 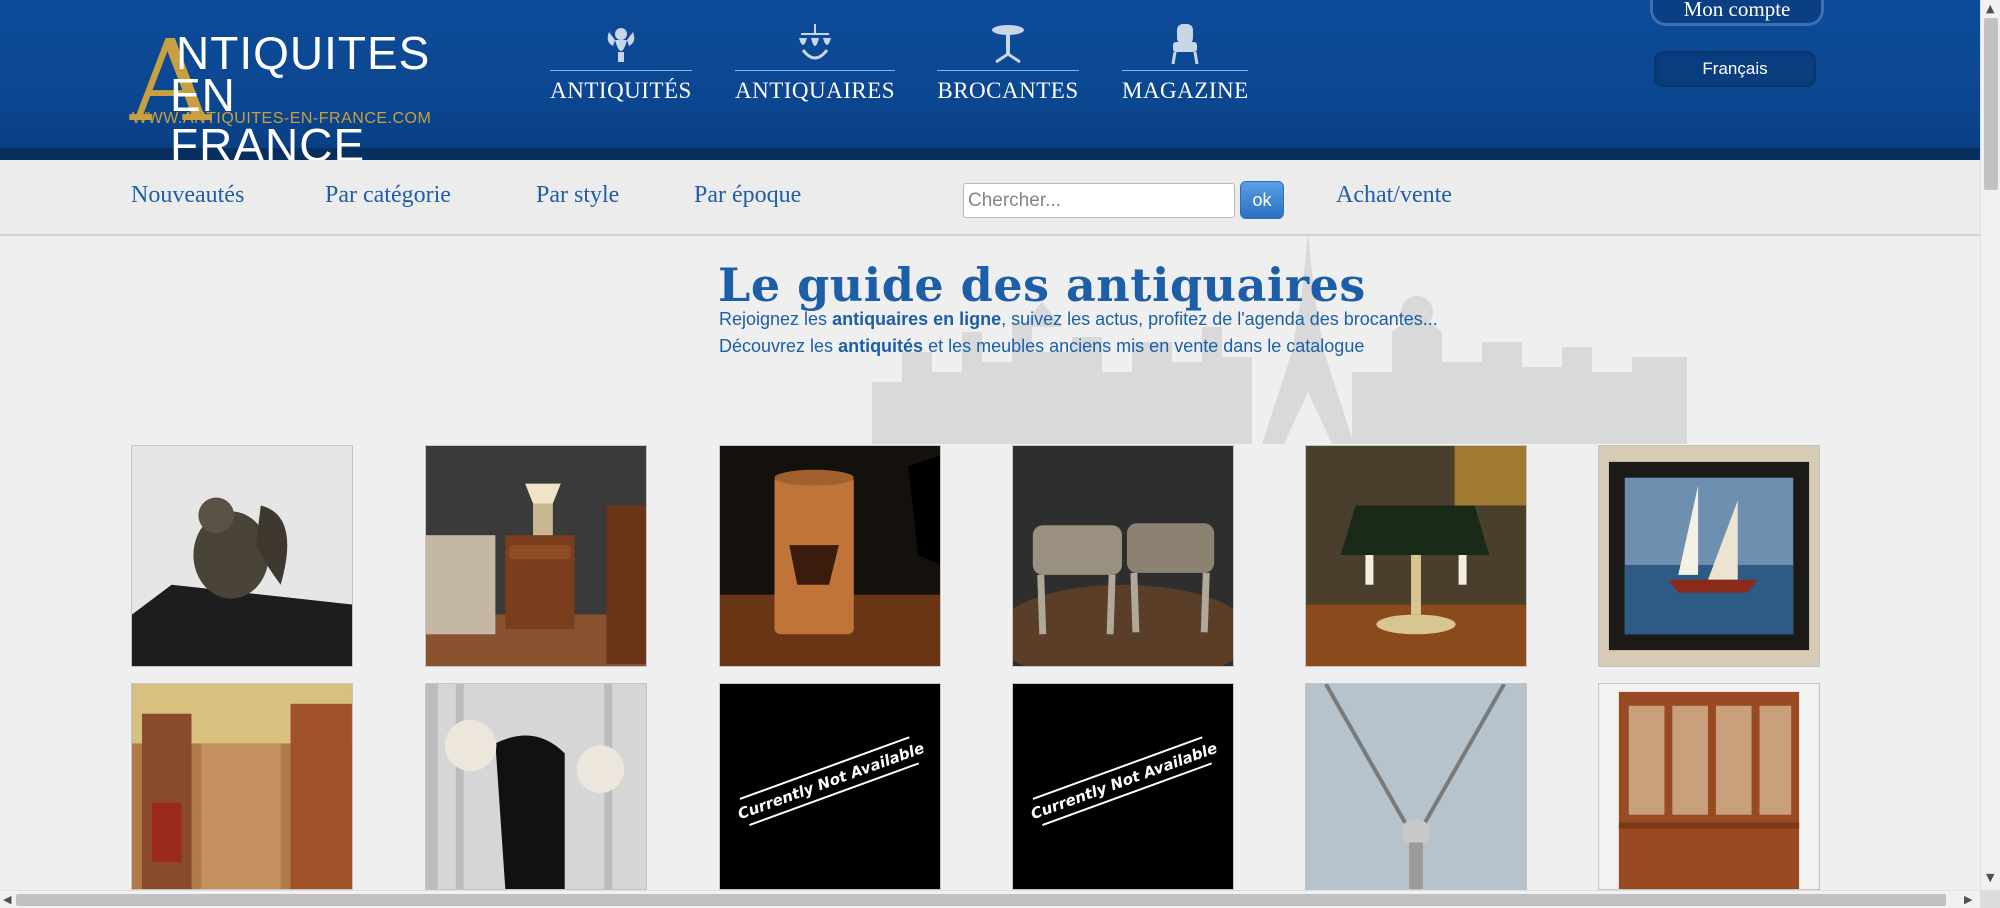 I want to click on nav-par-categorie: Par catégorie, so click(x=388, y=195).